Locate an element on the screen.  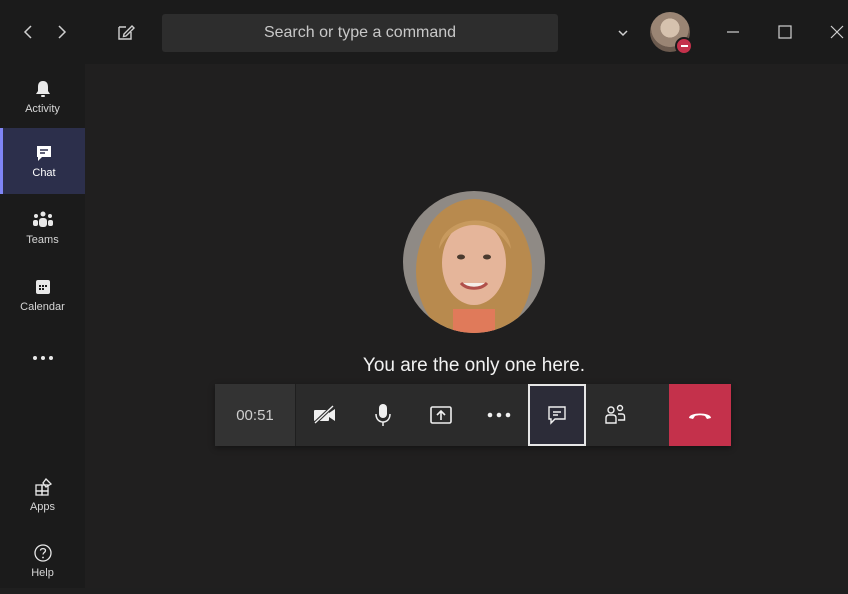
call-timer: 00:51 is located at coordinates (255, 415).